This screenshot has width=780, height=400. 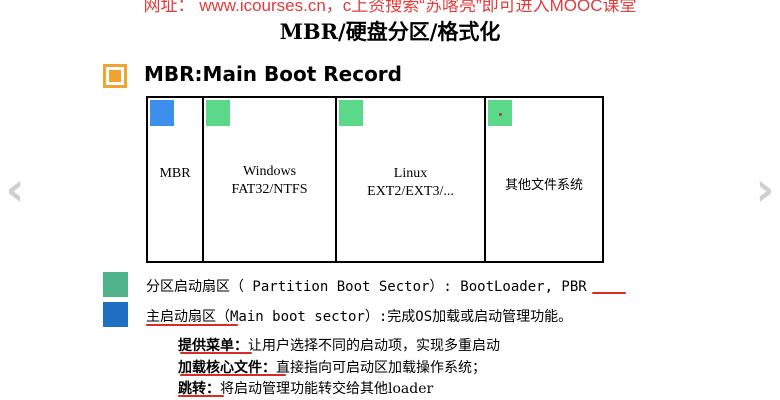 I want to click on partition-other: 其他文件系统, so click(x=544, y=179).